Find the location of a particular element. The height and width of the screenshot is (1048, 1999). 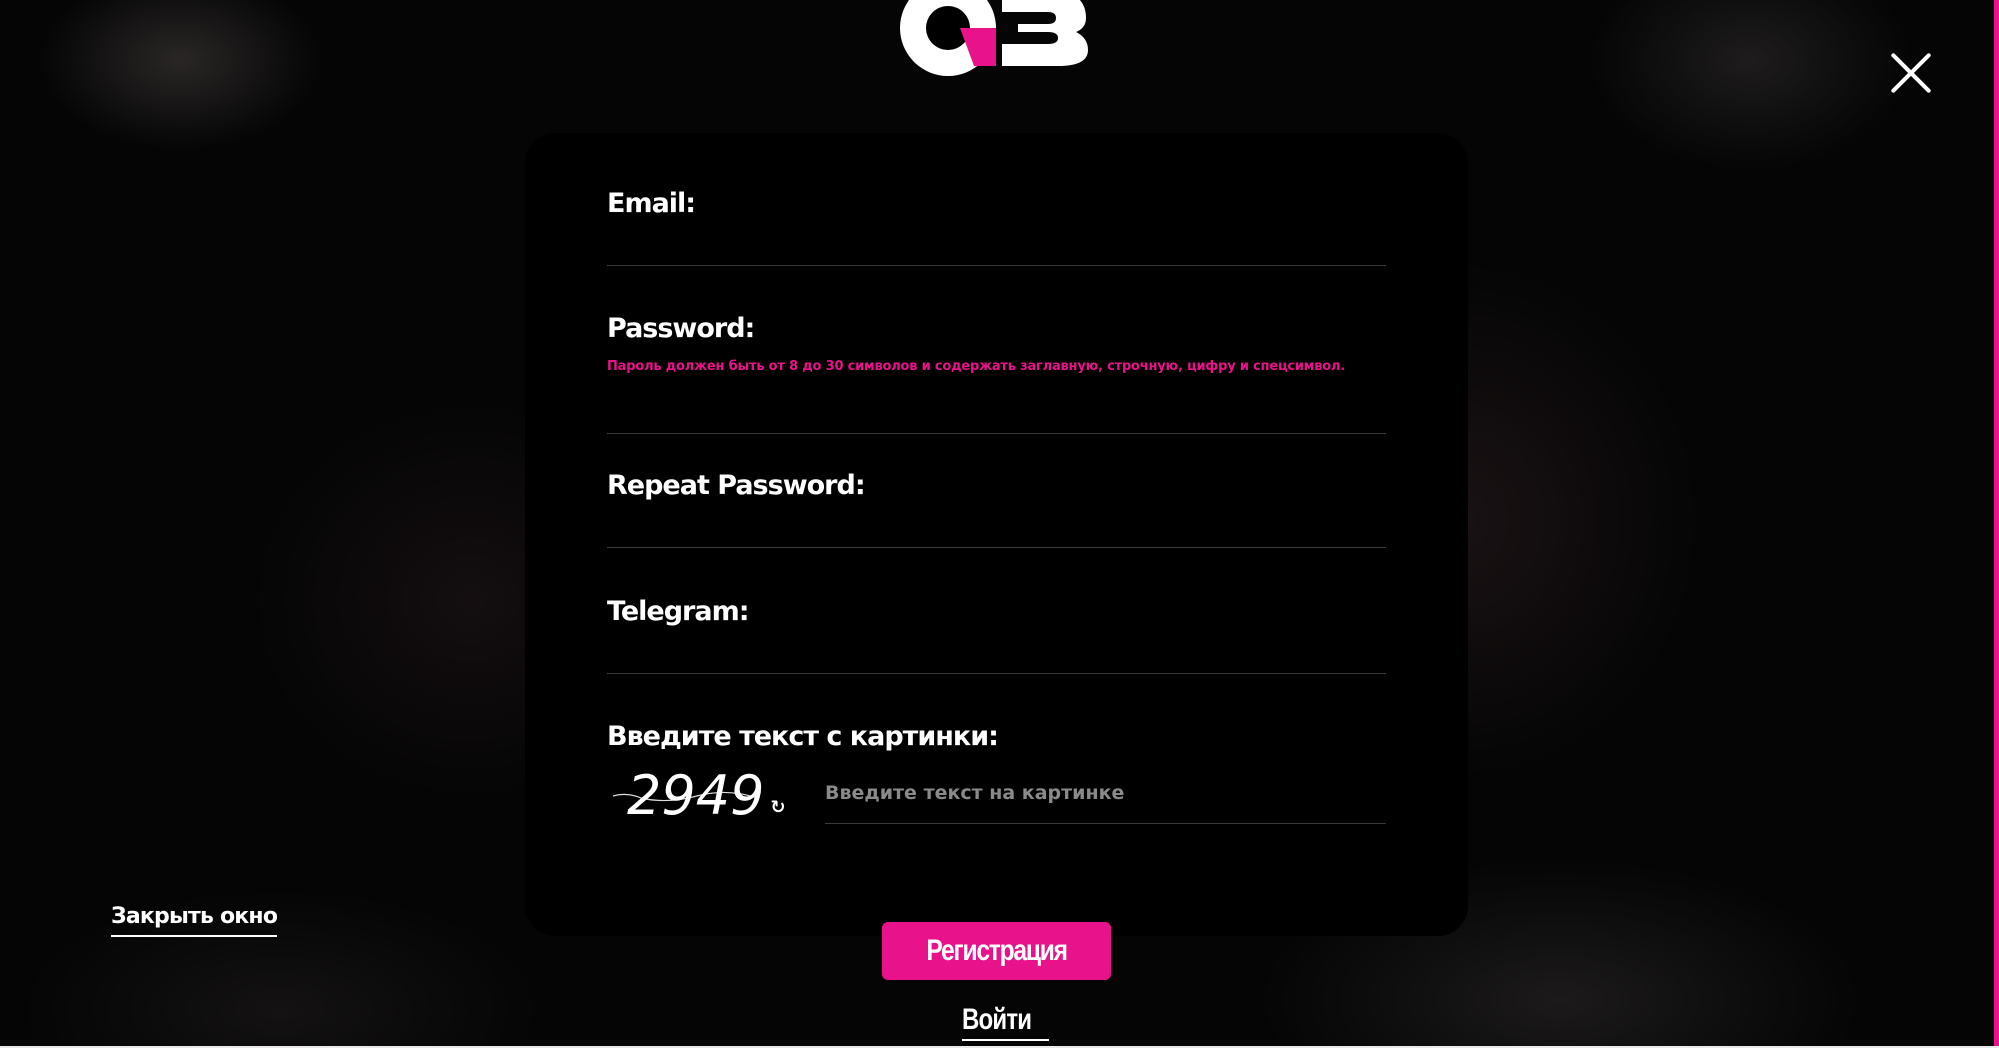

close-icon is located at coordinates (1911, 73).